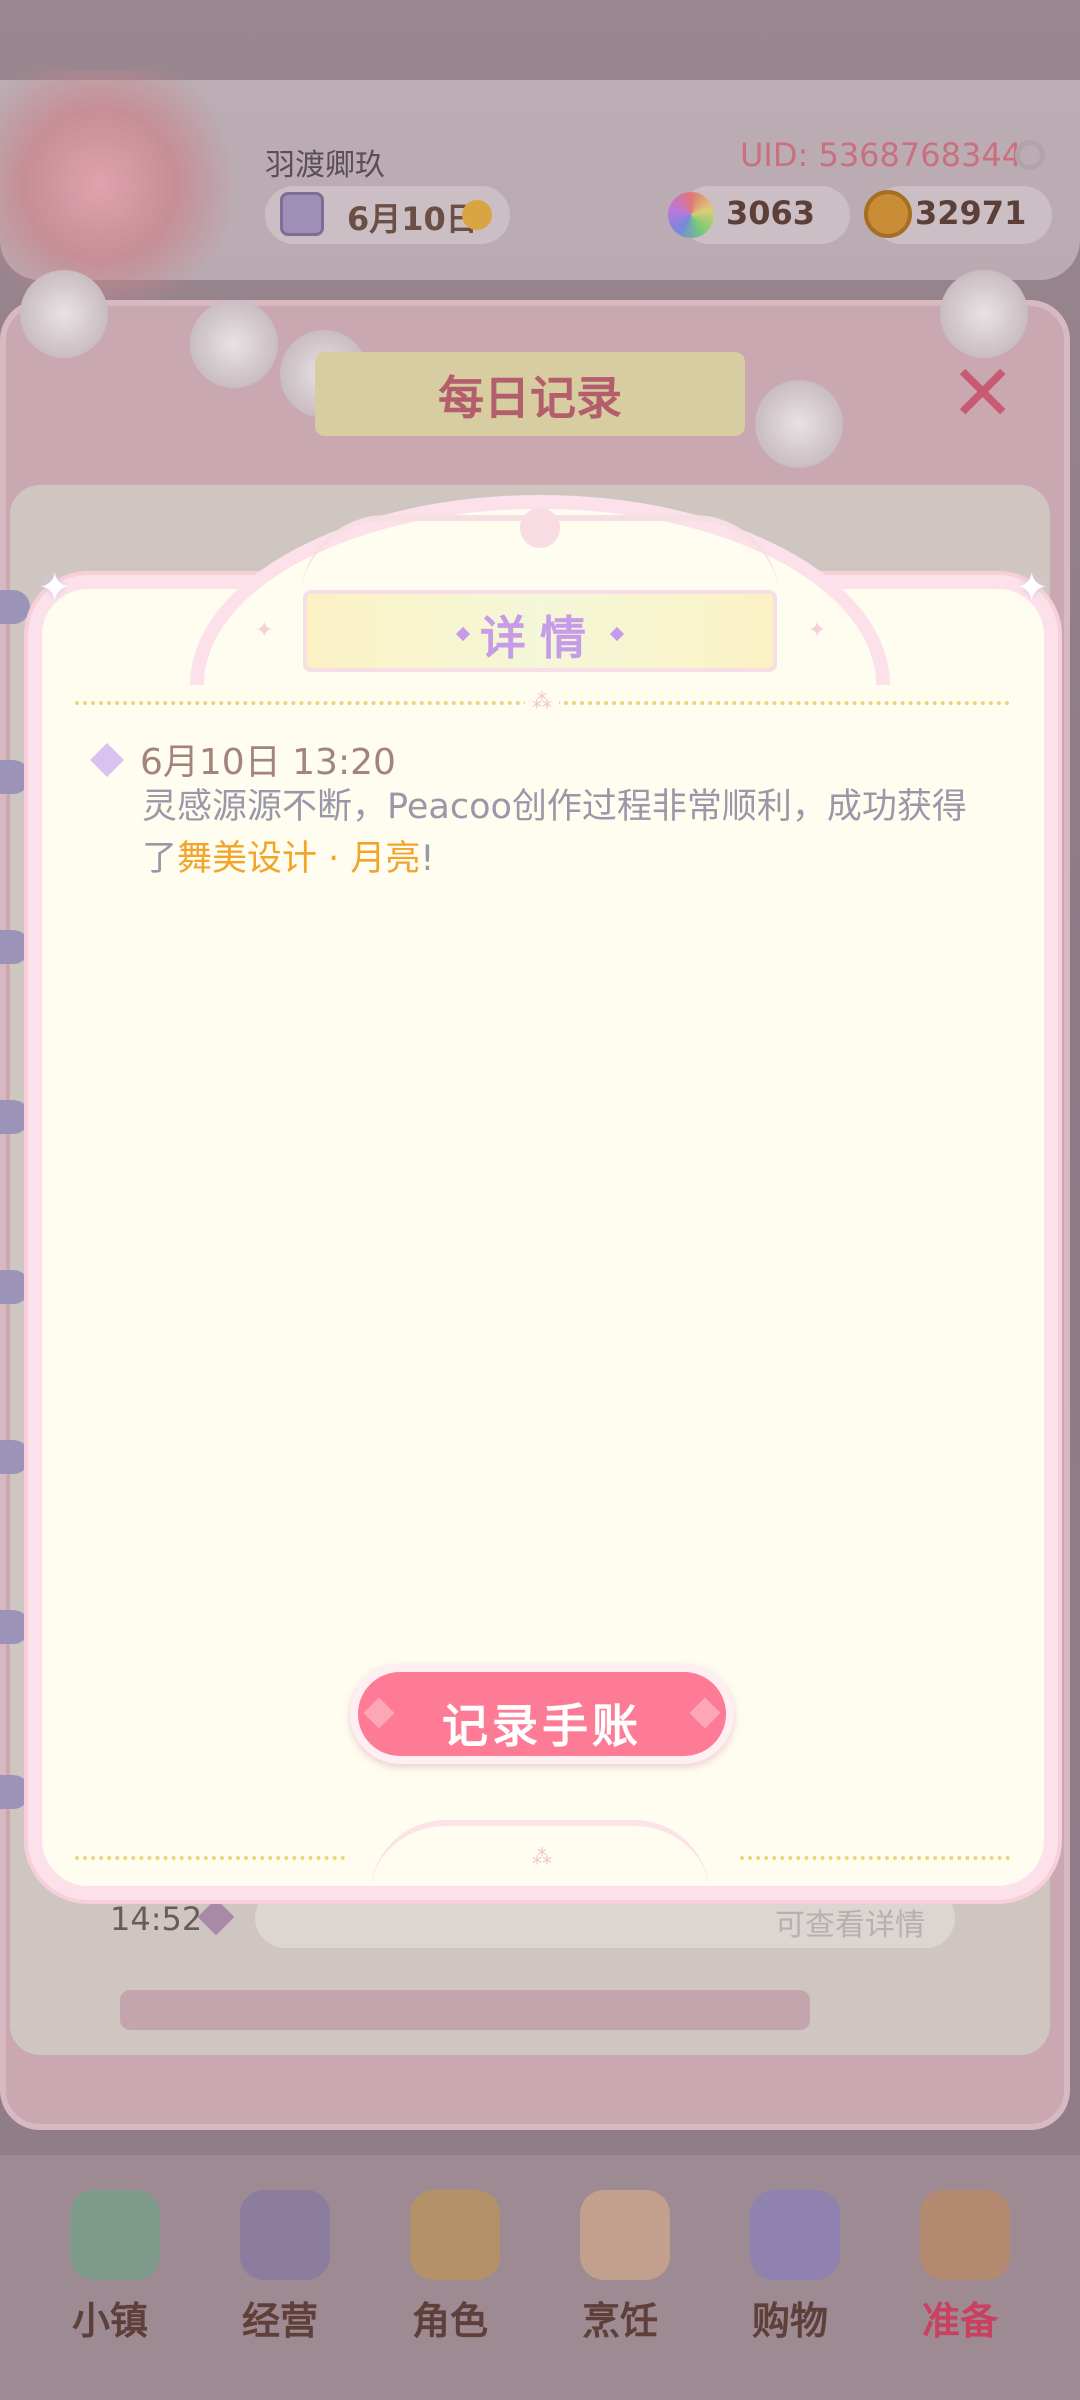 This screenshot has height=2400, width=1080. I want to click on basket-icon, so click(965, 2235).